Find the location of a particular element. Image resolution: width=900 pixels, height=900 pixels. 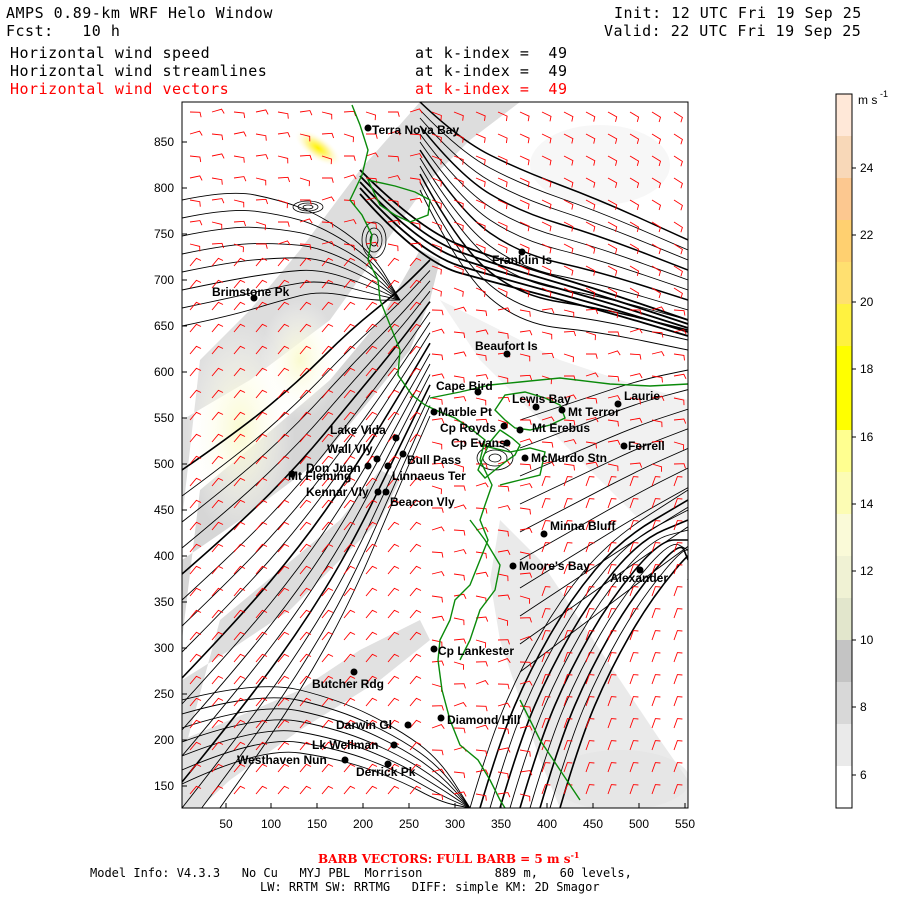

place-label: Minna Bluff is located at coordinates (583, 526).